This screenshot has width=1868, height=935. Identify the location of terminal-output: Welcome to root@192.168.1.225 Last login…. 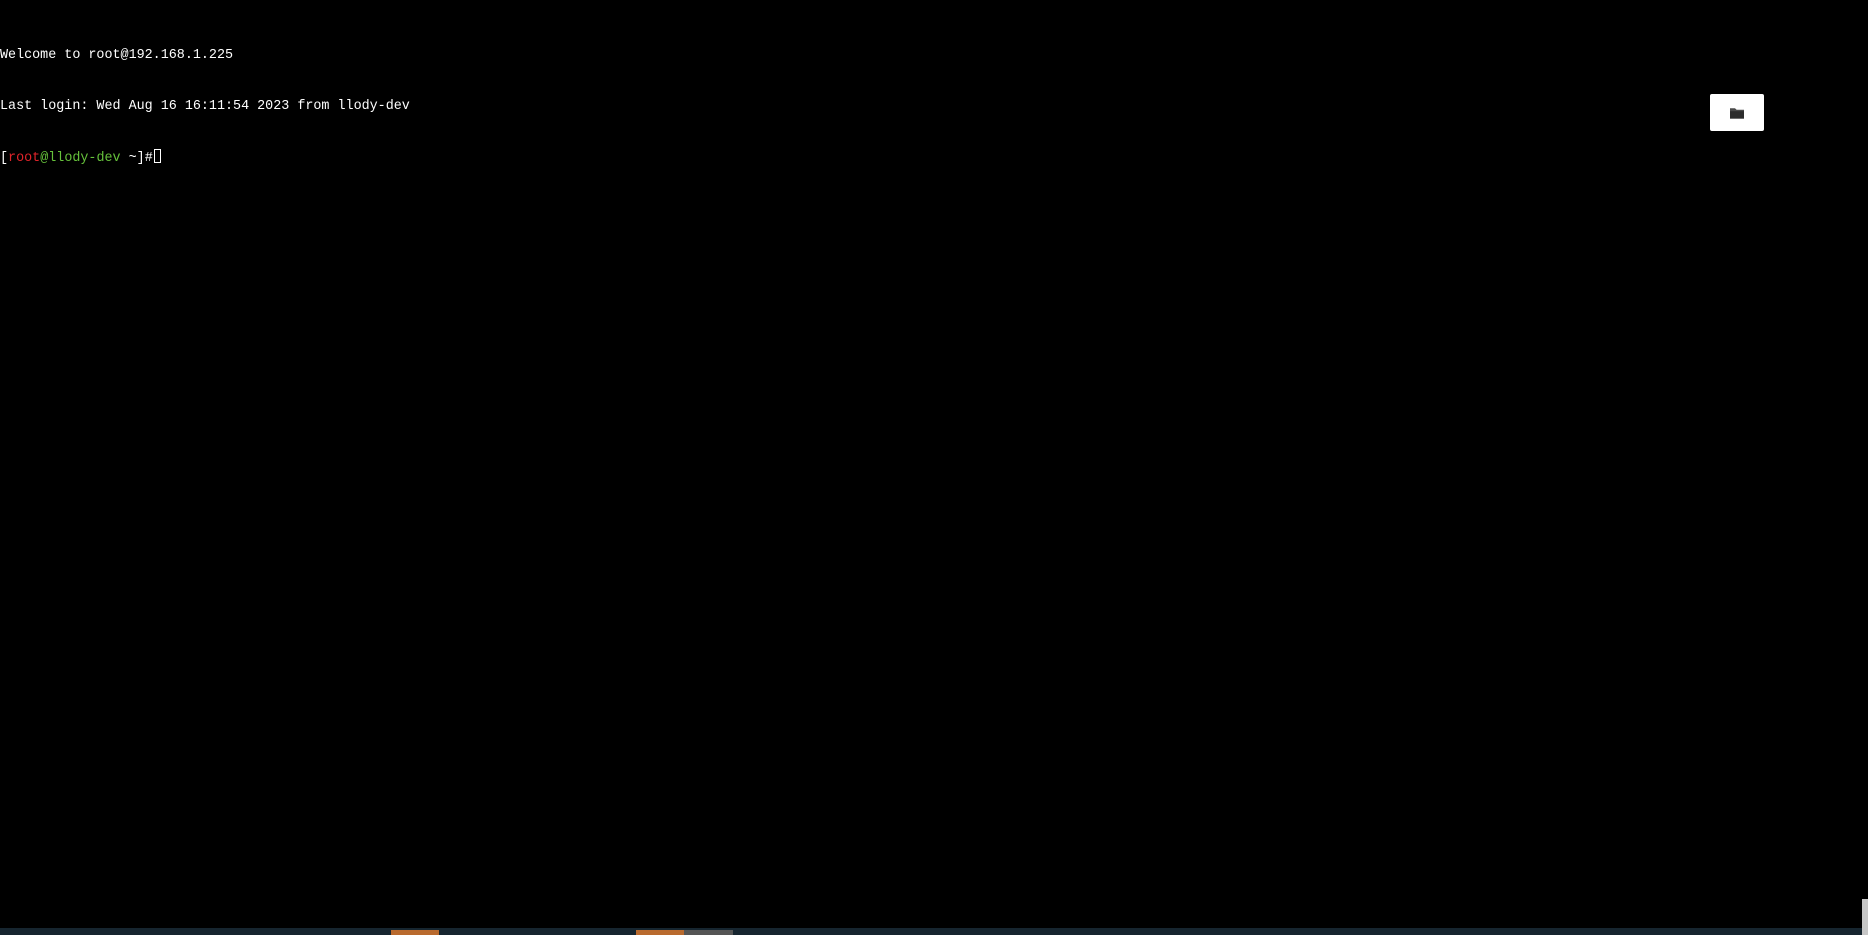
(205, 106).